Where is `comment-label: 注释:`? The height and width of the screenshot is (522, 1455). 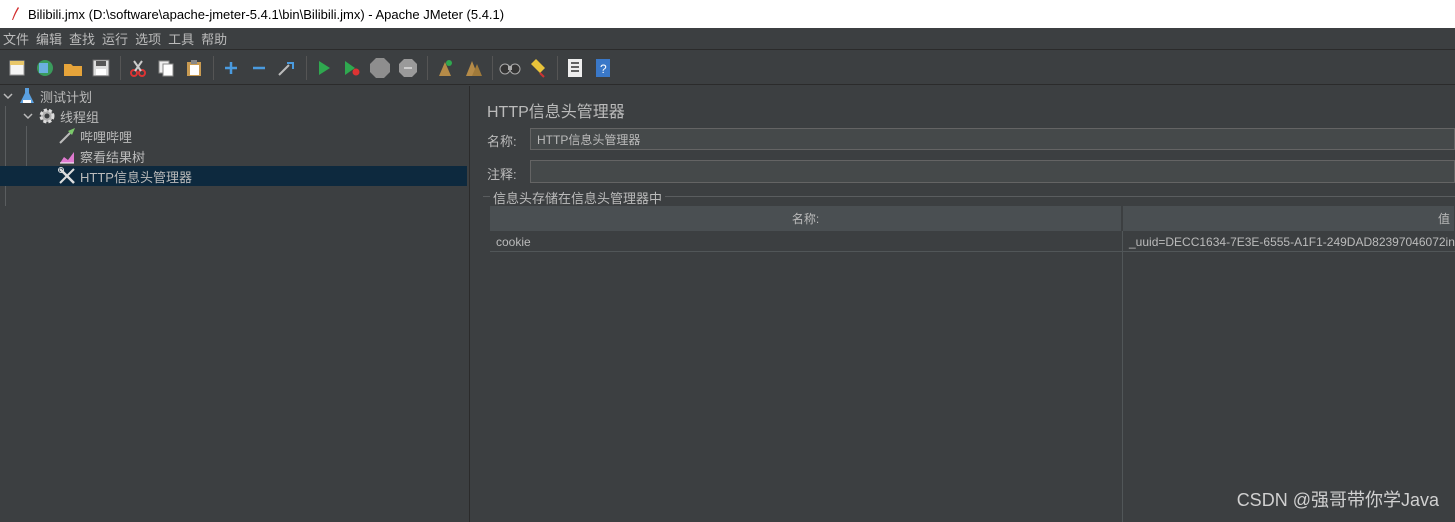
comment-label: 注释: is located at coordinates (502, 174).